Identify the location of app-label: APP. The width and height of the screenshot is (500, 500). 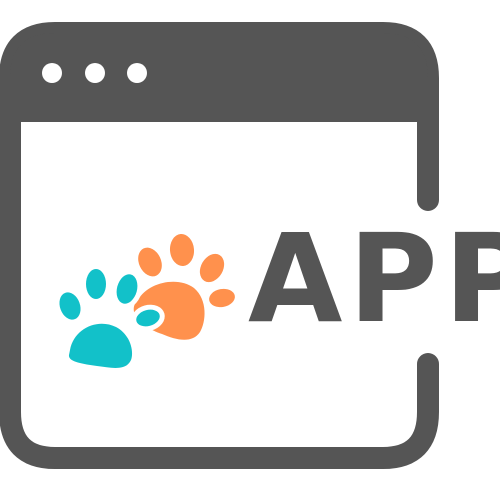
(374, 279).